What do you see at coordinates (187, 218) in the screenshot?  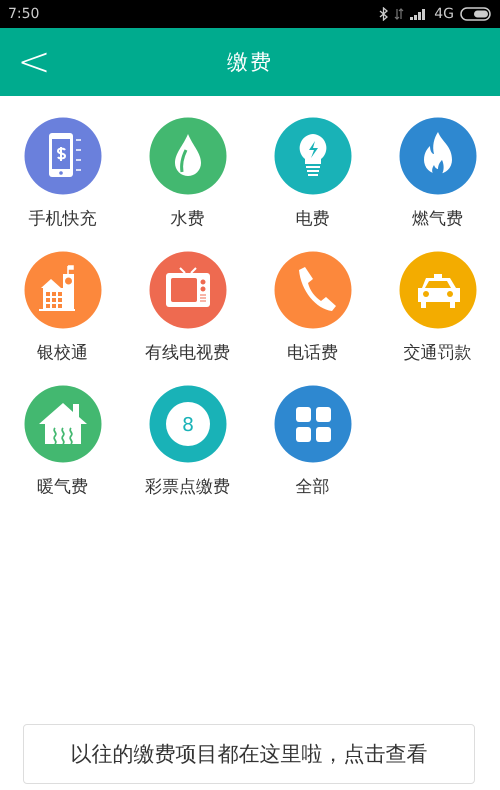 I see `service-label: 水费` at bounding box center [187, 218].